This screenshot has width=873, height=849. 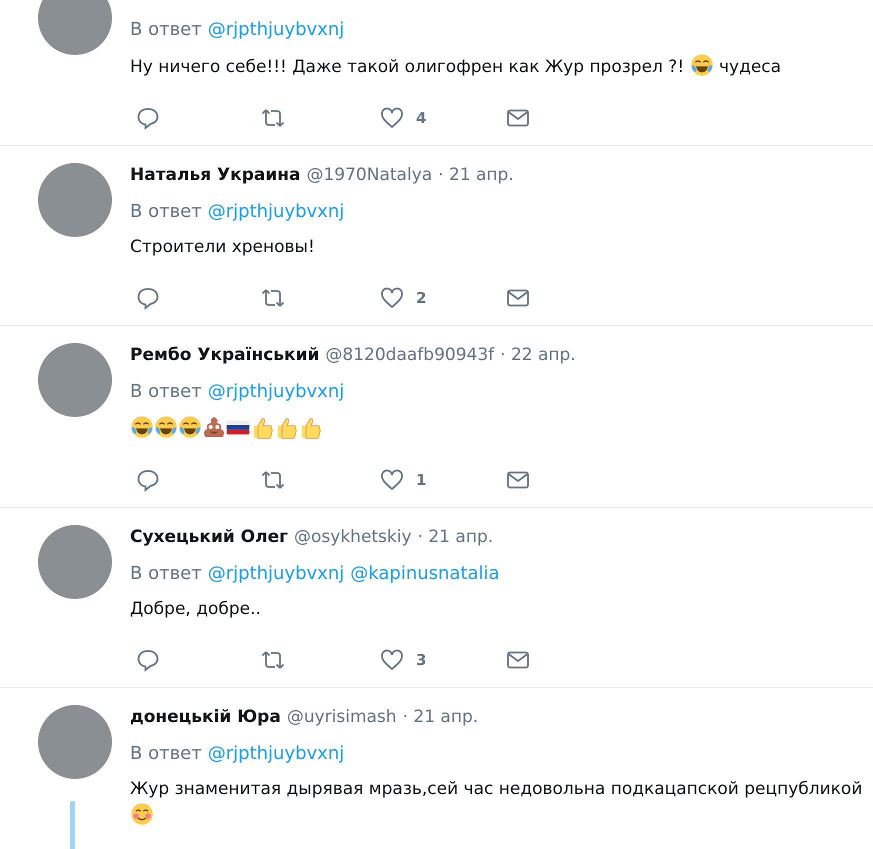 What do you see at coordinates (215, 175) in the screenshot?
I see `user-name: Наталья Украина` at bounding box center [215, 175].